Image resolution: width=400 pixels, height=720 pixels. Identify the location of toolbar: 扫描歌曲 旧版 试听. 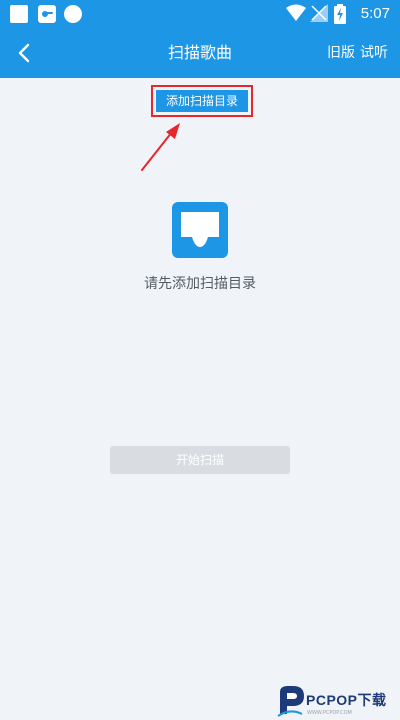
(200, 53).